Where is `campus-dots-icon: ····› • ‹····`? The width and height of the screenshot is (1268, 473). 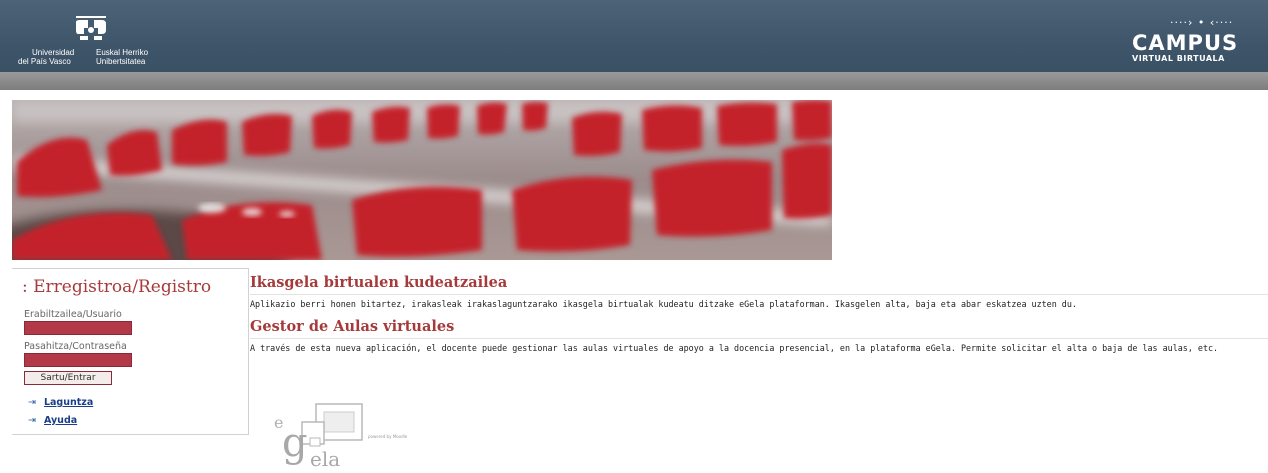
campus-dots-icon: ····› • ‹···· is located at coordinates (1202, 22).